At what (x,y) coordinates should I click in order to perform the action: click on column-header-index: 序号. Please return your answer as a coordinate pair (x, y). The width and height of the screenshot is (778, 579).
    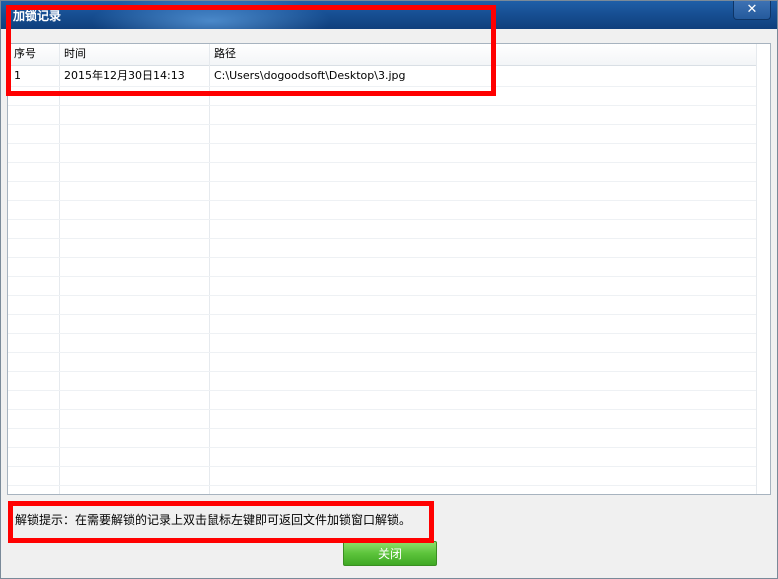
    Looking at the image, I should click on (25, 54).